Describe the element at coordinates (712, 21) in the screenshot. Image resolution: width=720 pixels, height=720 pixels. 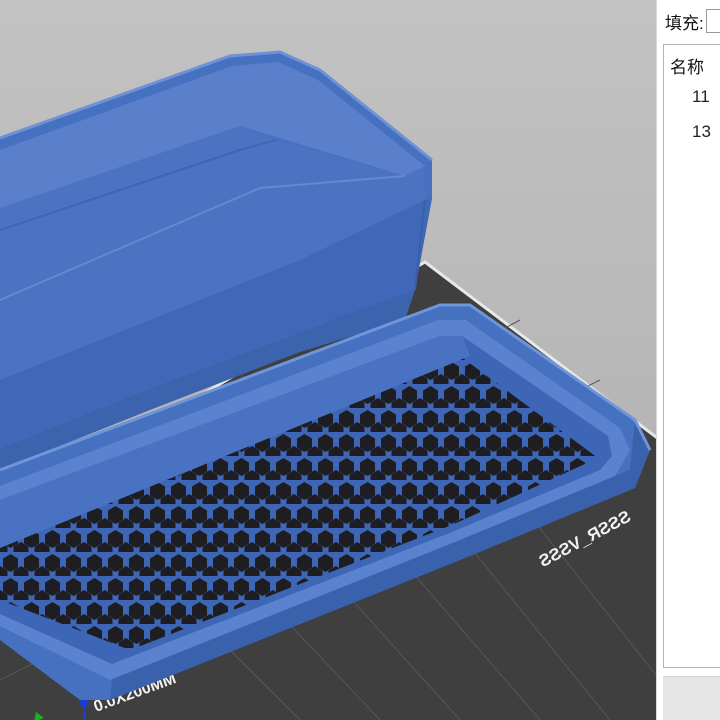
I see `fill-select` at that location.